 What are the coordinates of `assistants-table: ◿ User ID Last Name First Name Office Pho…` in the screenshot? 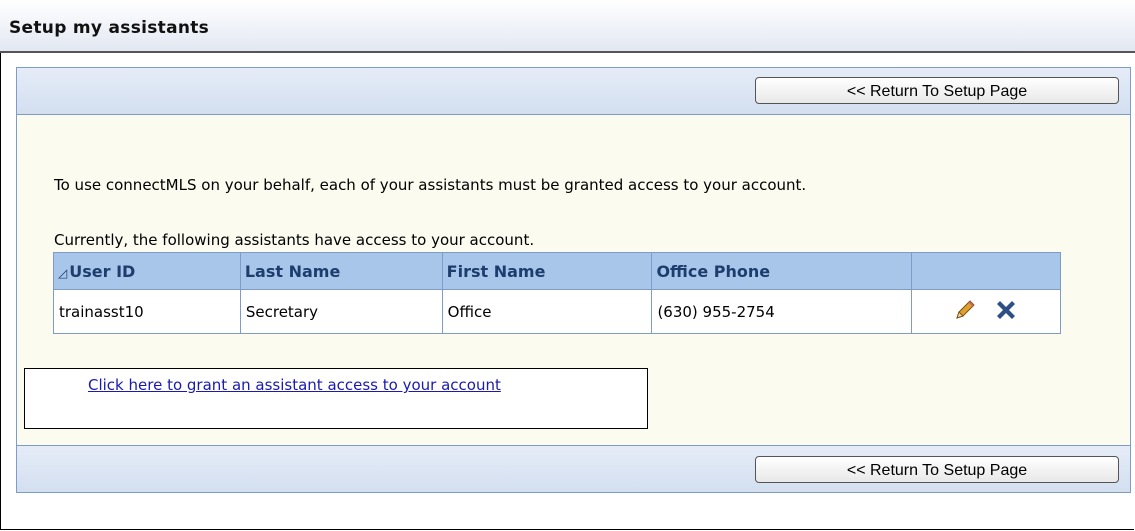 It's located at (557, 293).